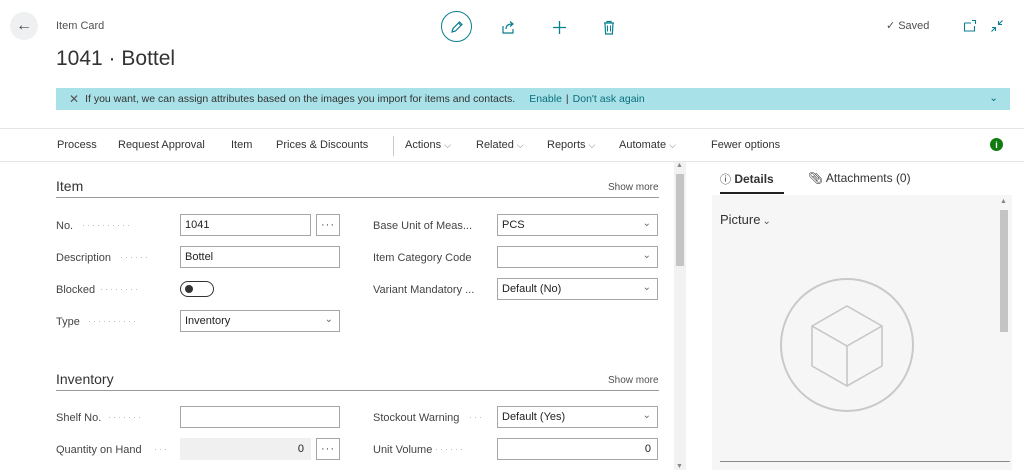 This screenshot has width=1024, height=470. Describe the element at coordinates (680, 316) in the screenshot. I see `main-scrollbar: ▲ ▼` at that location.